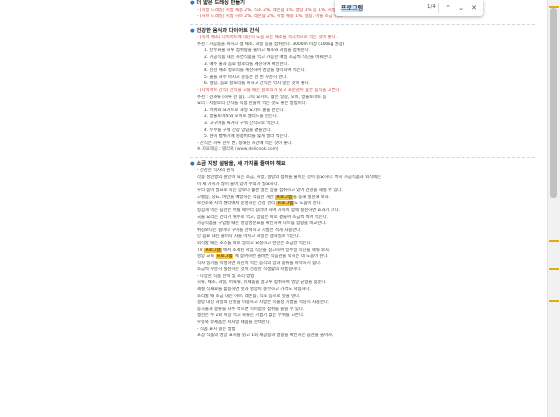  Describe the element at coordinates (268, 57) in the screenshot. I see `text-line: 2. 가공식품 대신 자연식품을 먹고 가능한 매일 조금씩 식단을 바꿔본다.` at that location.